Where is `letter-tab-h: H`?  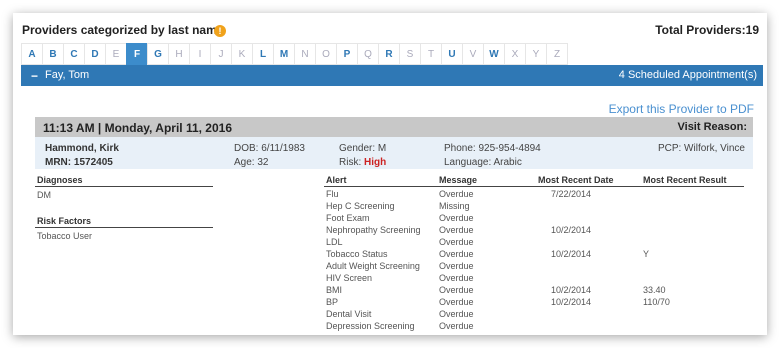
letter-tab-h: H is located at coordinates (179, 54).